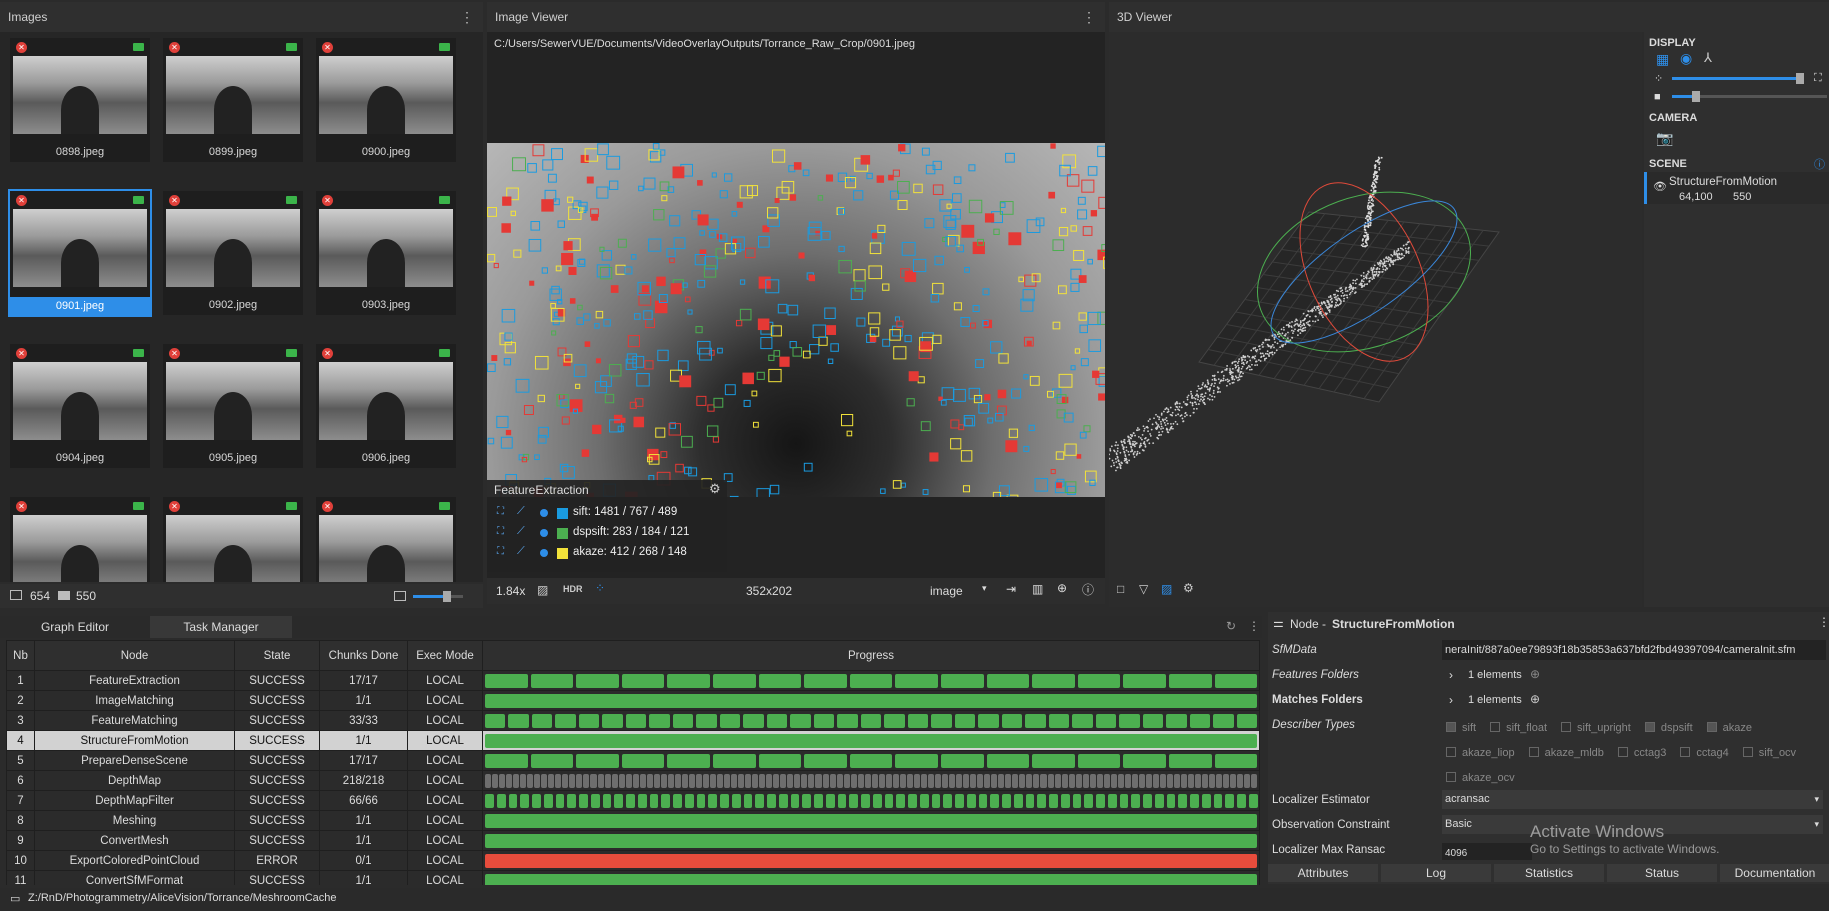 This screenshot has width=1829, height=911. Describe the element at coordinates (1487, 851) in the screenshot. I see `max-ransac-field: 4096` at that location.